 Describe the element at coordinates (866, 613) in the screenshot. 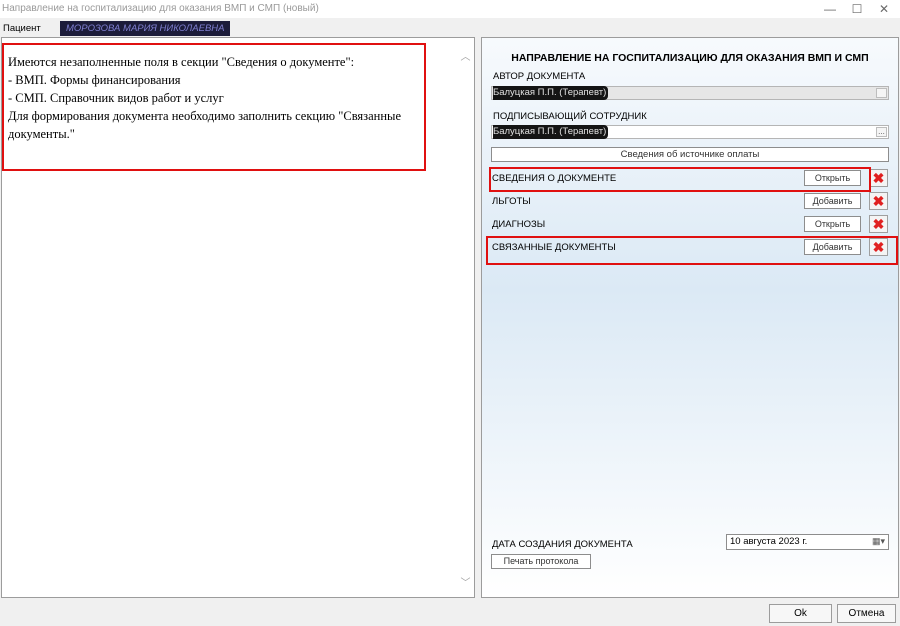

I see `cancel-button: Отмена` at that location.